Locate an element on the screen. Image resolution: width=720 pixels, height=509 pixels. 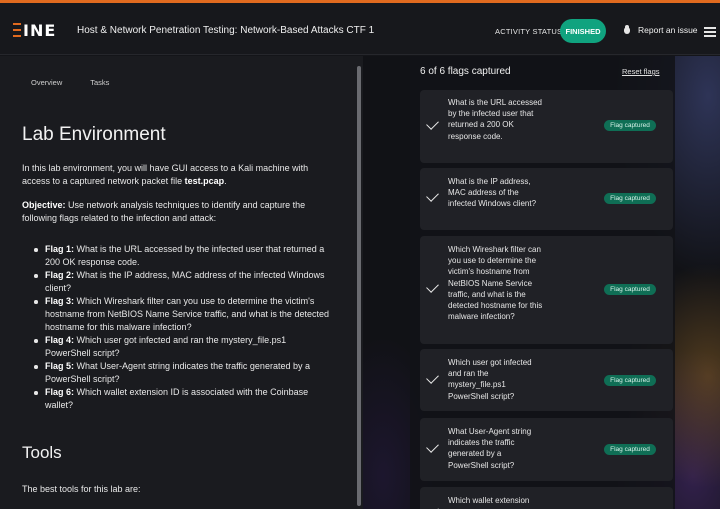
ine-logo: INE is located at coordinates (34, 30).